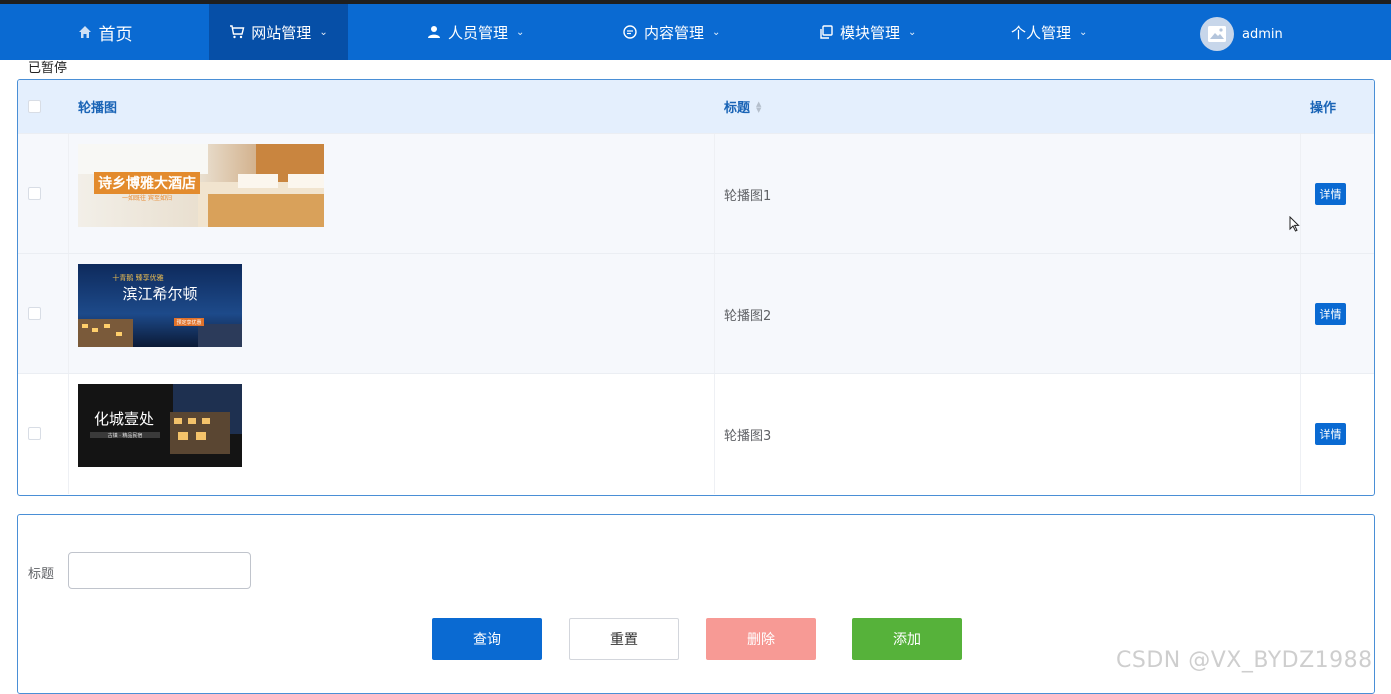 The image size is (1391, 694). I want to click on nav-site-management: 网站管理 ⌄, so click(278, 32).